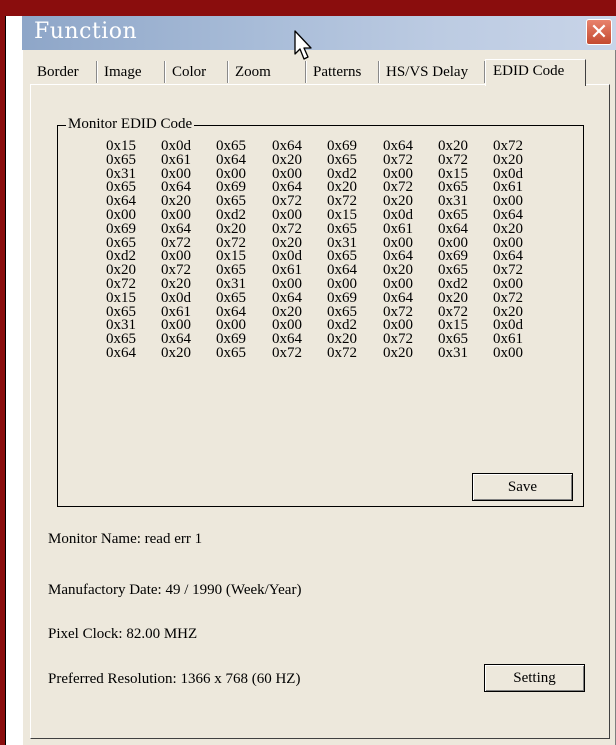 The width and height of the screenshot is (616, 745). What do you see at coordinates (196, 72) in the screenshot?
I see `tab-color: Color` at bounding box center [196, 72].